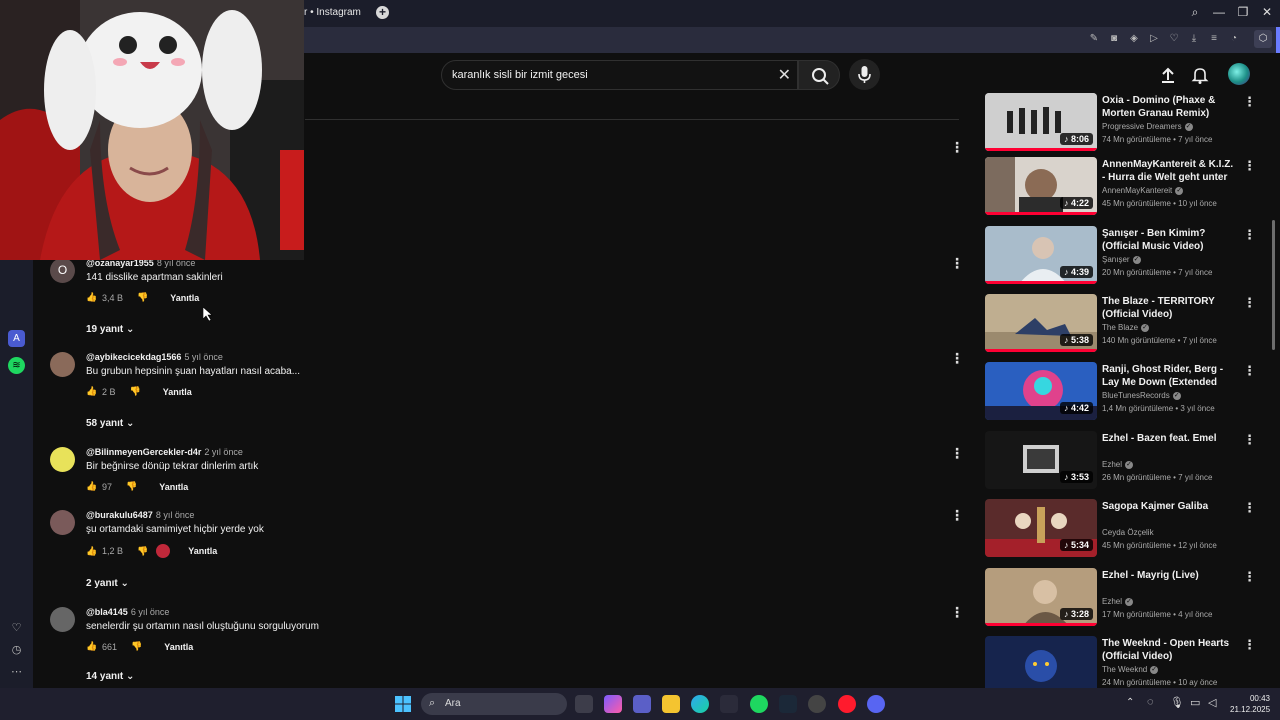  Describe the element at coordinates (1041, 323) in the screenshot. I see `video-thumbnail: ♪ 5:38` at that location.